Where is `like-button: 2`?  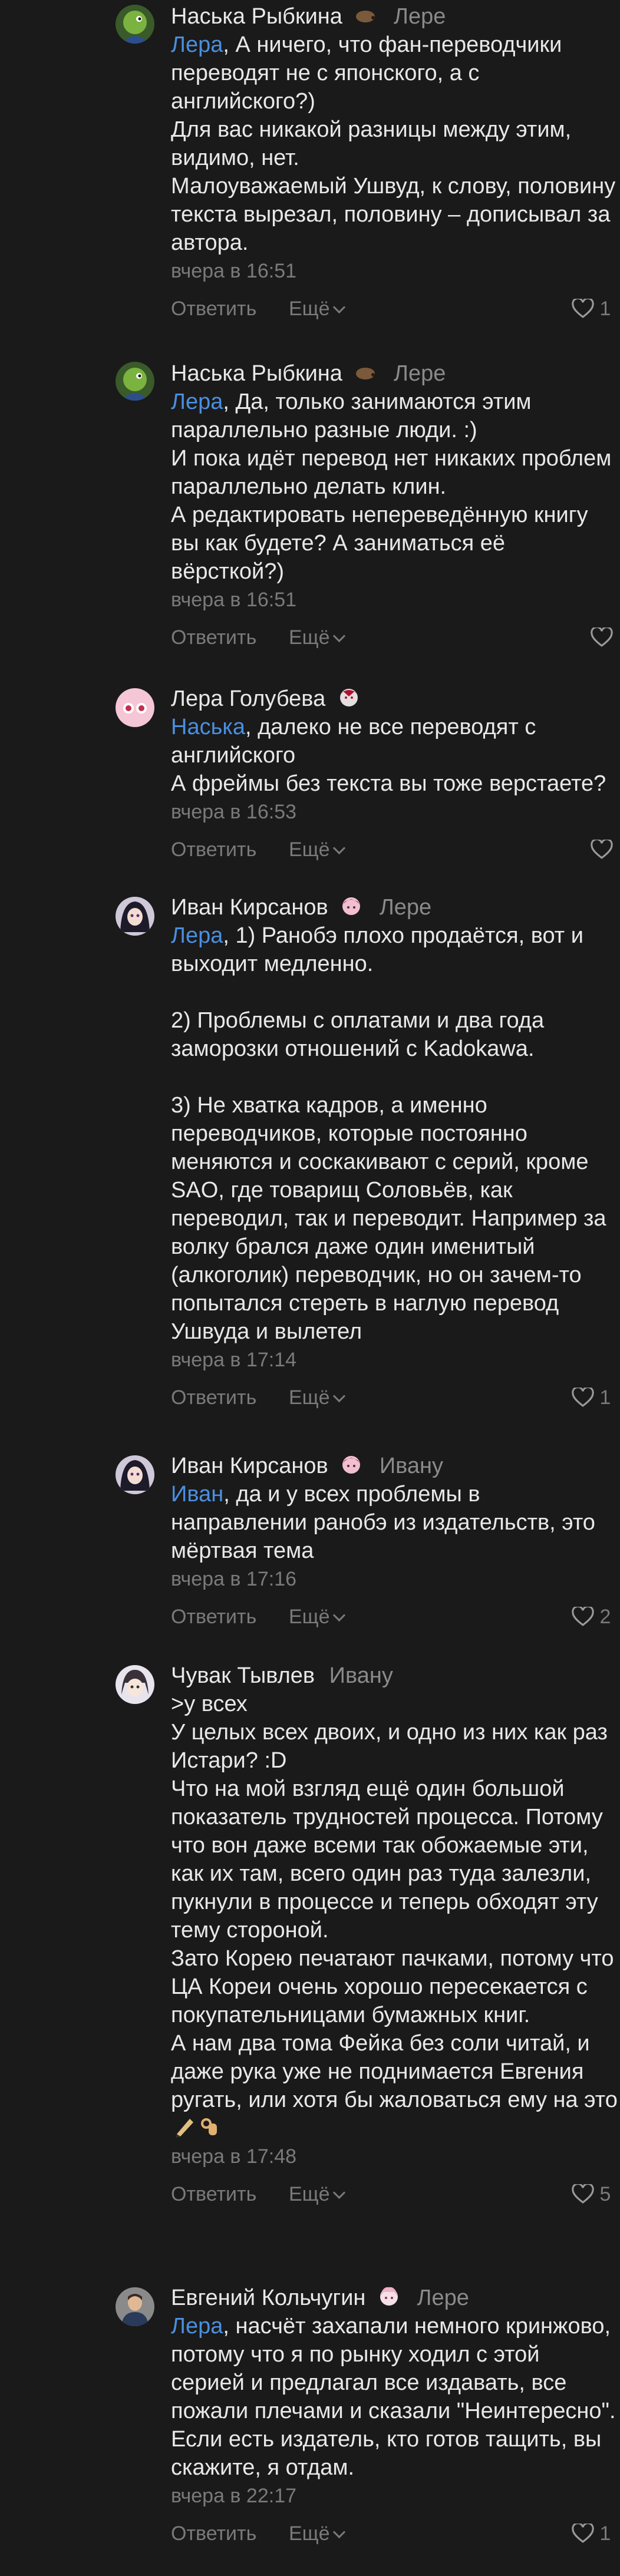
like-button: 2 is located at coordinates (591, 1616).